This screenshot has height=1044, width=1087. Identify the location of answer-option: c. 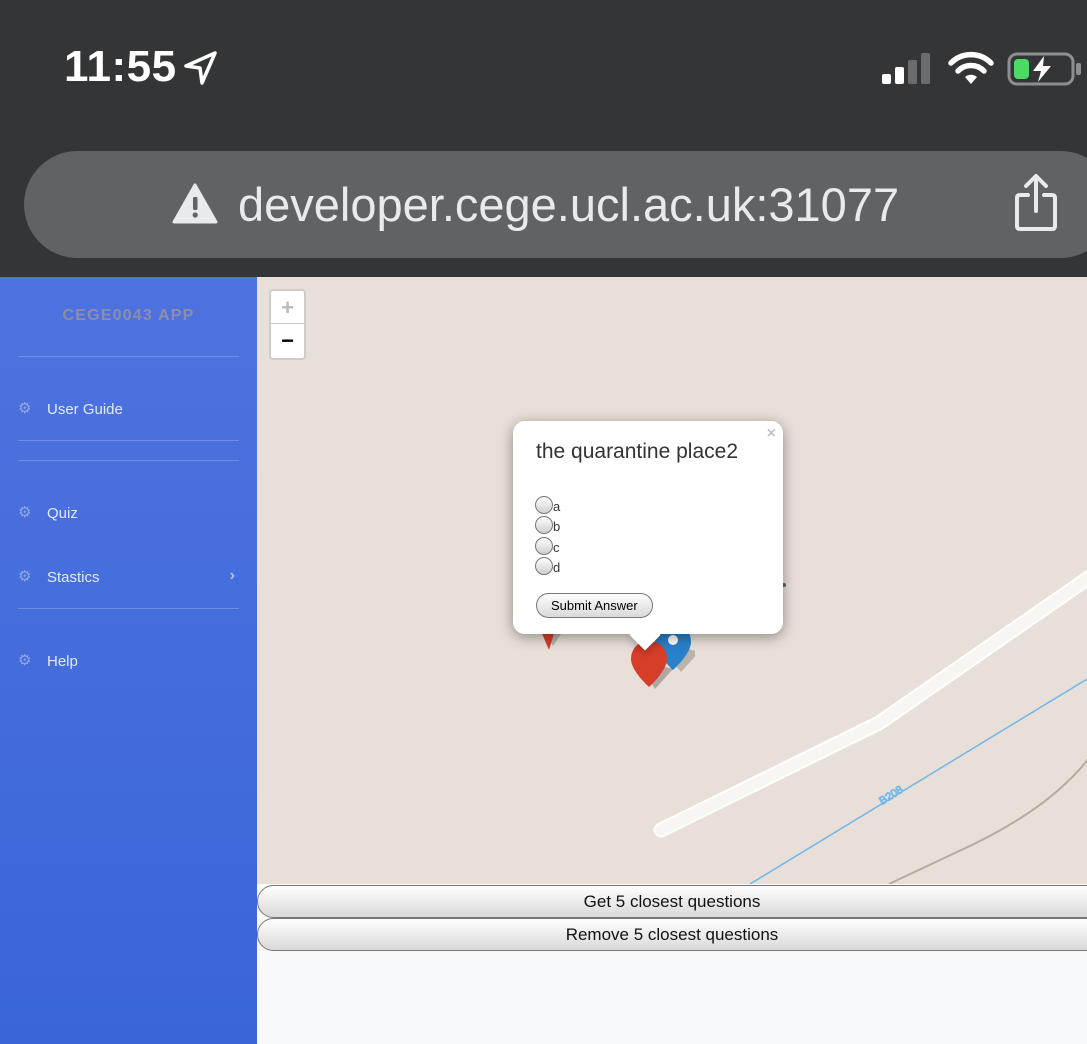
(547, 544).